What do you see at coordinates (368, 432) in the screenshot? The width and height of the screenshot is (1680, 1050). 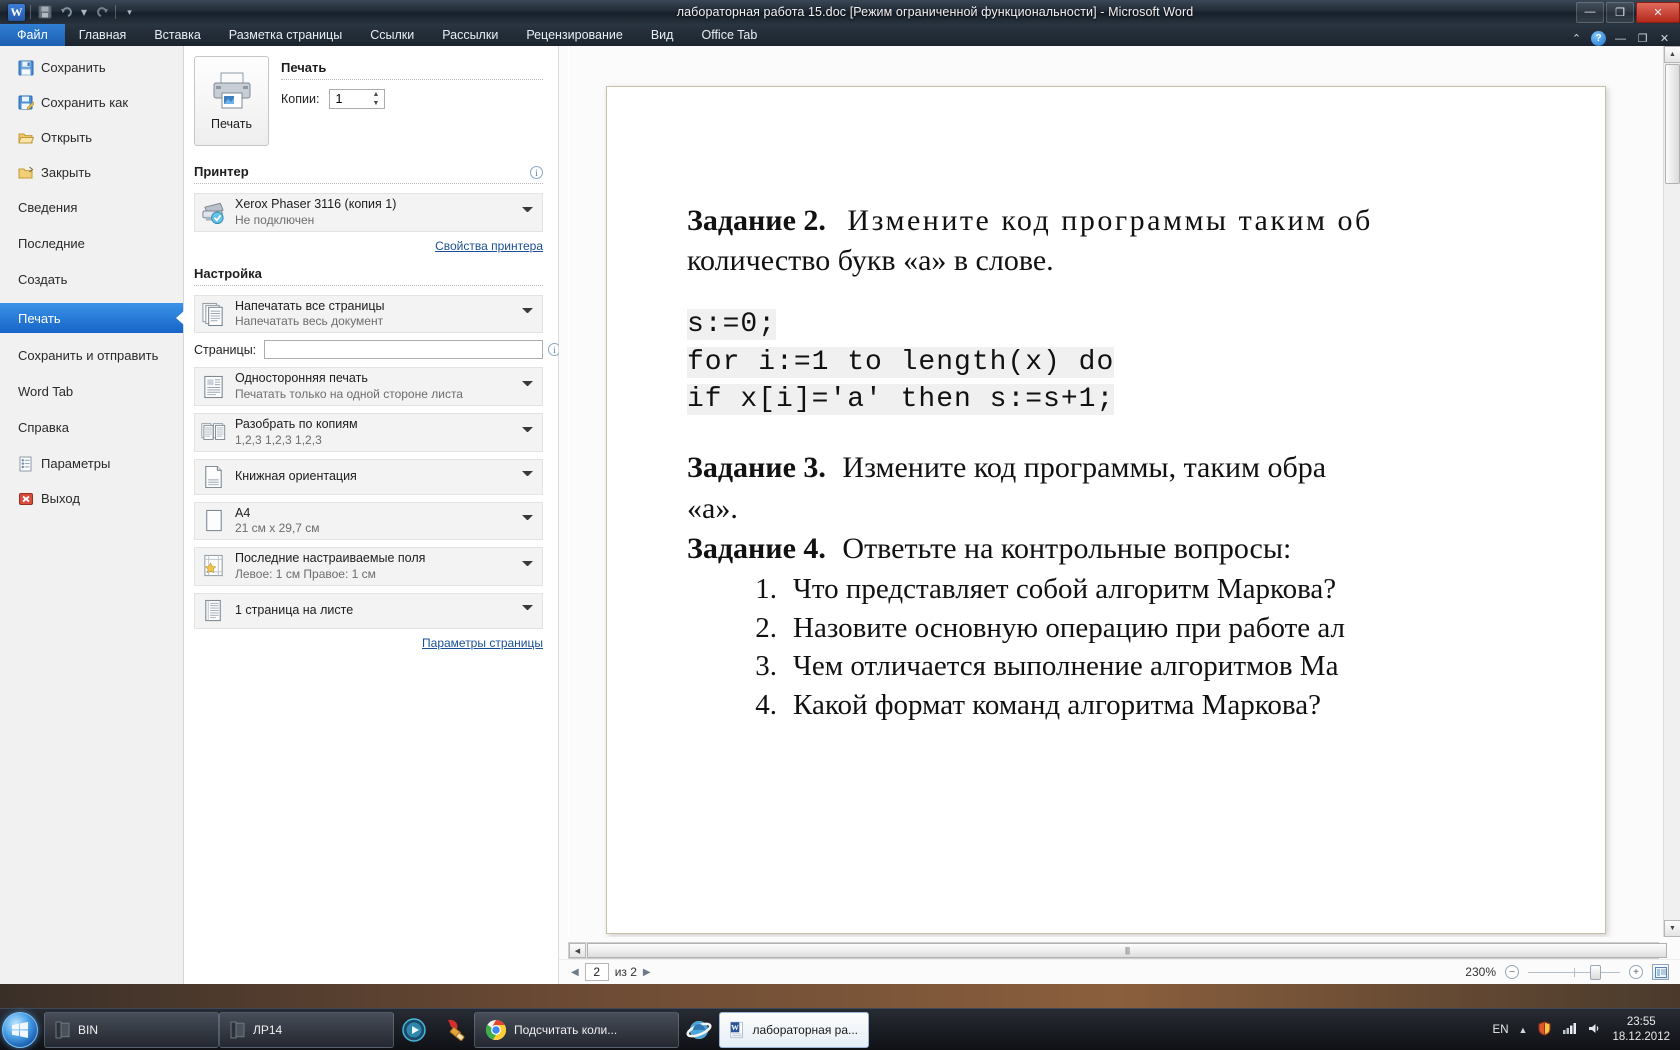 I see `collate-selector: Разобрать по копиям 1,2,3 1,2,3 1,2,3` at bounding box center [368, 432].